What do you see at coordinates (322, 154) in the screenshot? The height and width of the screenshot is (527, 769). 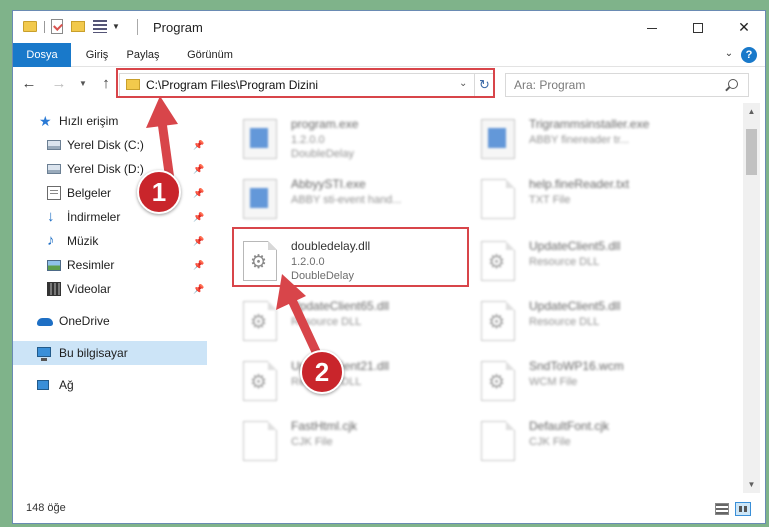 I see `file-company: DoubleDelay` at bounding box center [322, 154].